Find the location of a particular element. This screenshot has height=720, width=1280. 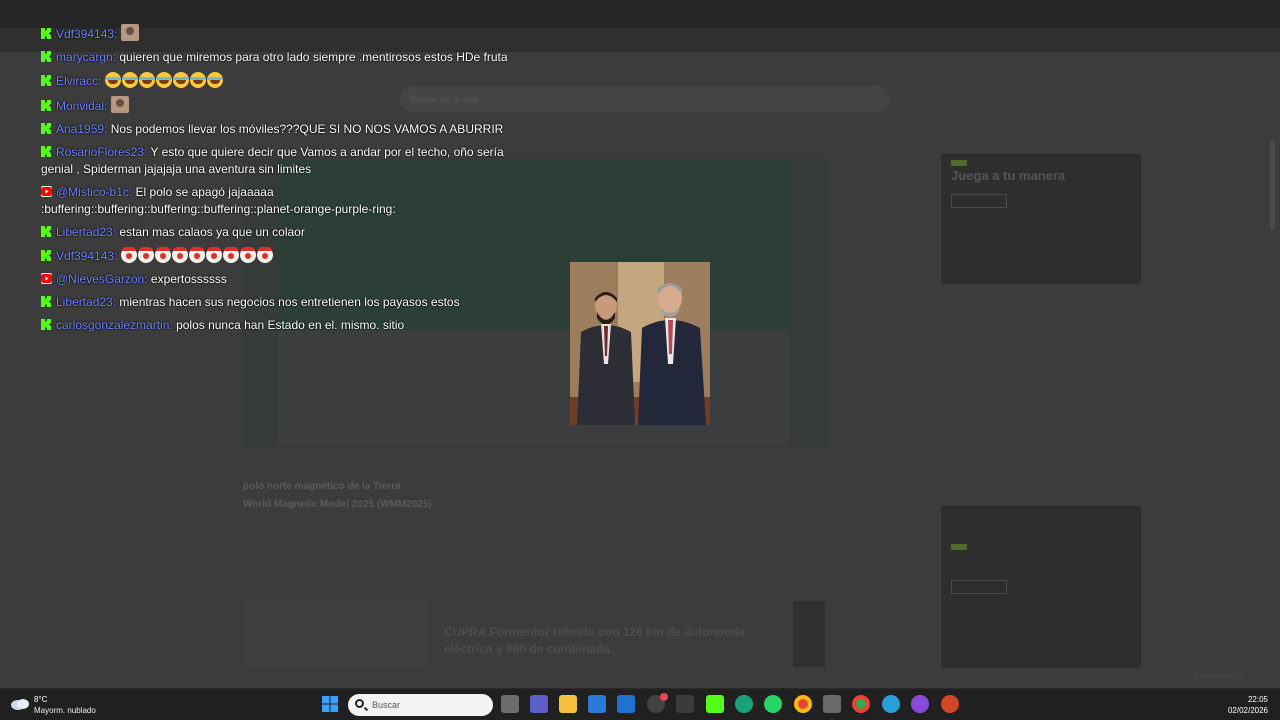

search-icon is located at coordinates (359, 703).